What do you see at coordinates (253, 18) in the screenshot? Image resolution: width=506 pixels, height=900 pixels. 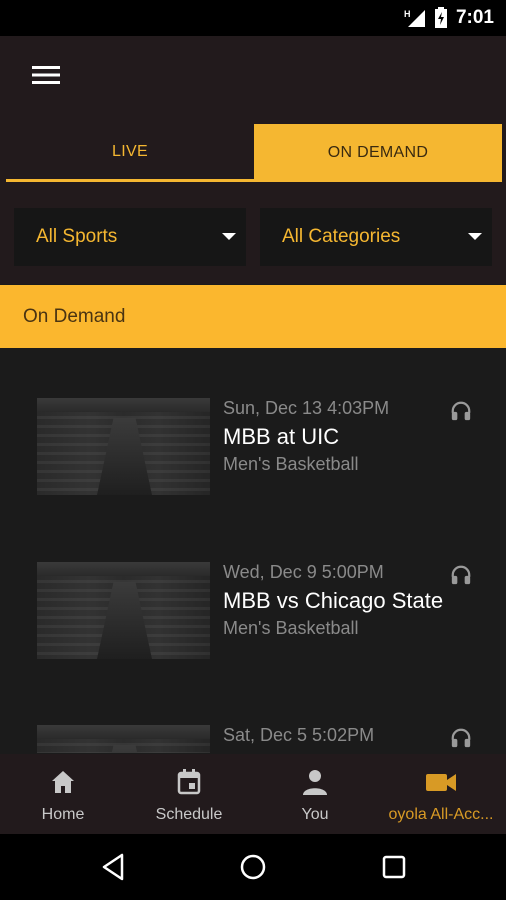 I see `status-bar: H 7:01` at bounding box center [253, 18].